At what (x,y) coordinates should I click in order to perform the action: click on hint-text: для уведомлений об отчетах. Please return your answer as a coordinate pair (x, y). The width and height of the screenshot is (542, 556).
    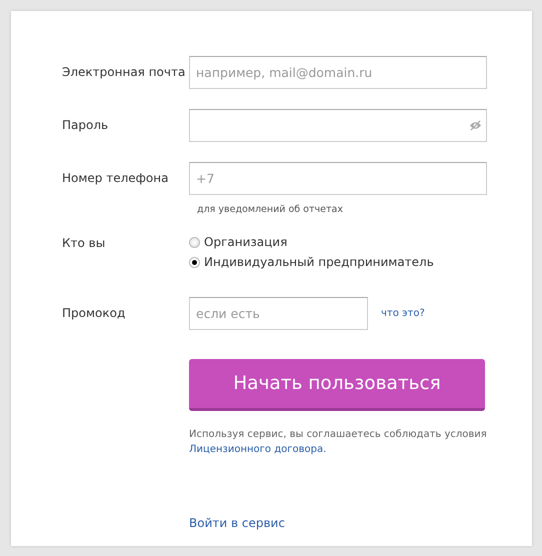
    Looking at the image, I should click on (270, 209).